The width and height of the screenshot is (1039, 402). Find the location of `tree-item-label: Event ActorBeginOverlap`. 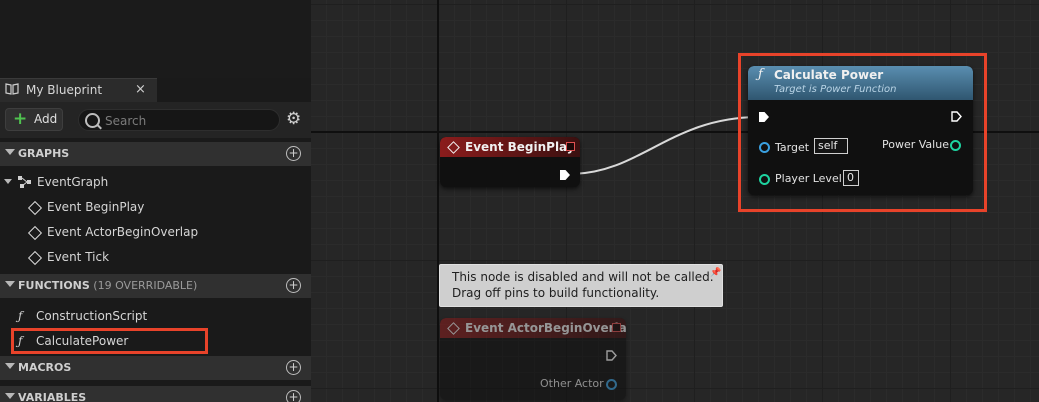

tree-item-label: Event ActorBeginOverlap is located at coordinates (123, 232).